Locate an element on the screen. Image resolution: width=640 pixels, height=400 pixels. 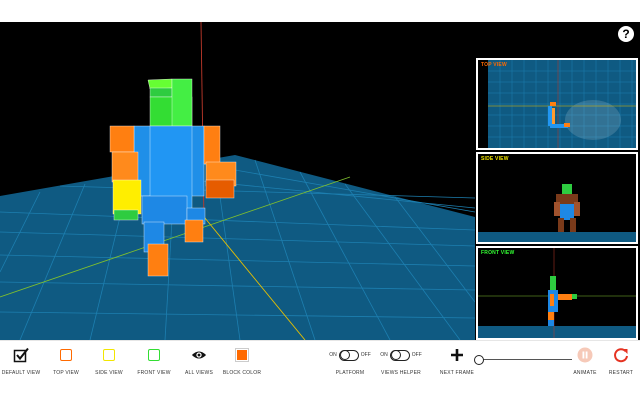
platform-switch is located at coordinates (348, 355).